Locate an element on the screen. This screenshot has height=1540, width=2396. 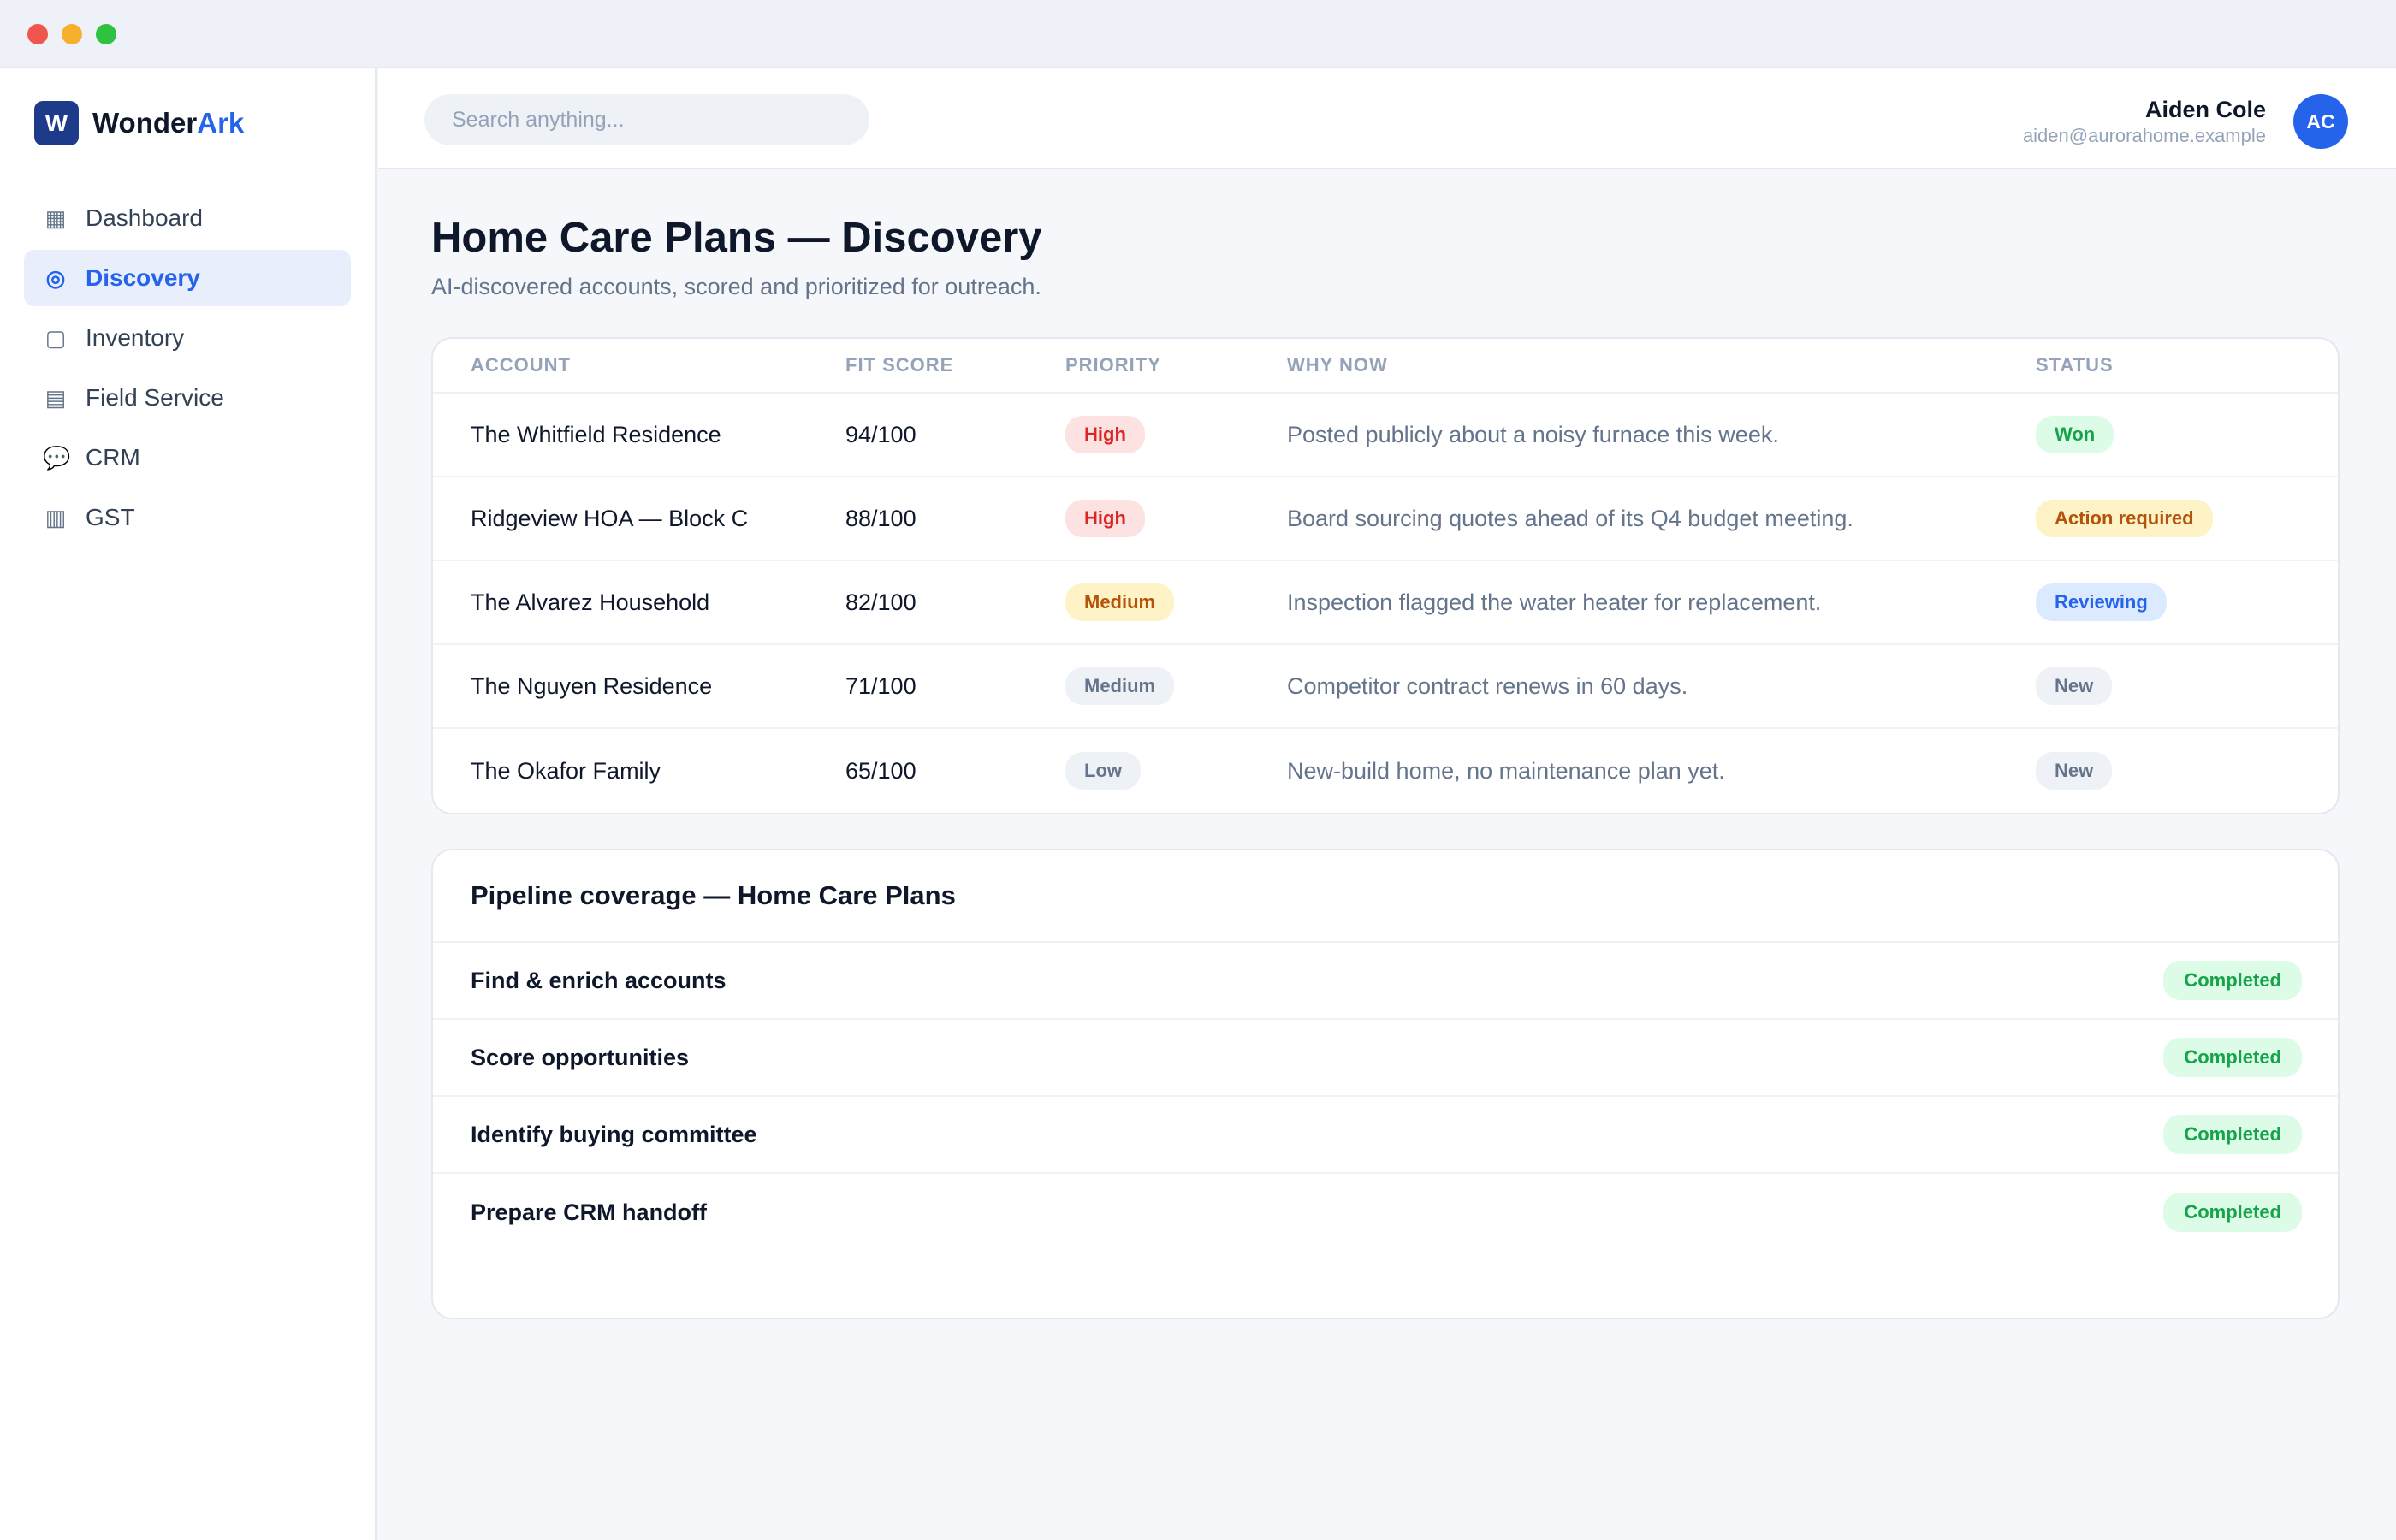
column-header-fit-score: FIT SCORE is located at coordinates (955, 365).